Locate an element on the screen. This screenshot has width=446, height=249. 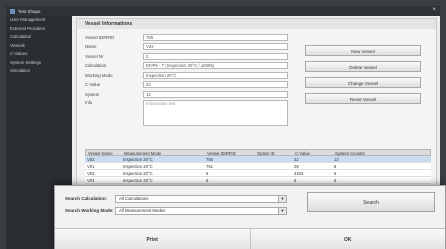
table-cell: V02 is located at coordinates (91, 159).